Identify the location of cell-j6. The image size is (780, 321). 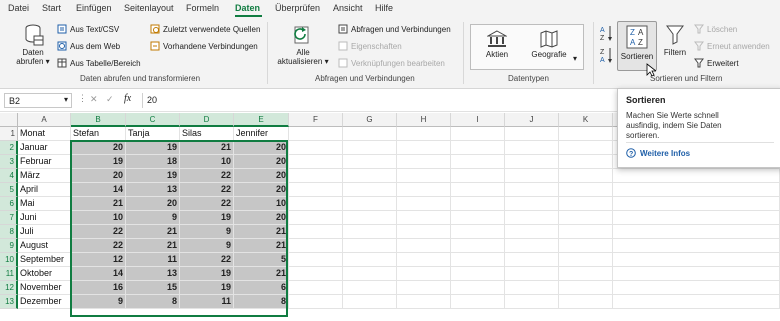
(532, 204).